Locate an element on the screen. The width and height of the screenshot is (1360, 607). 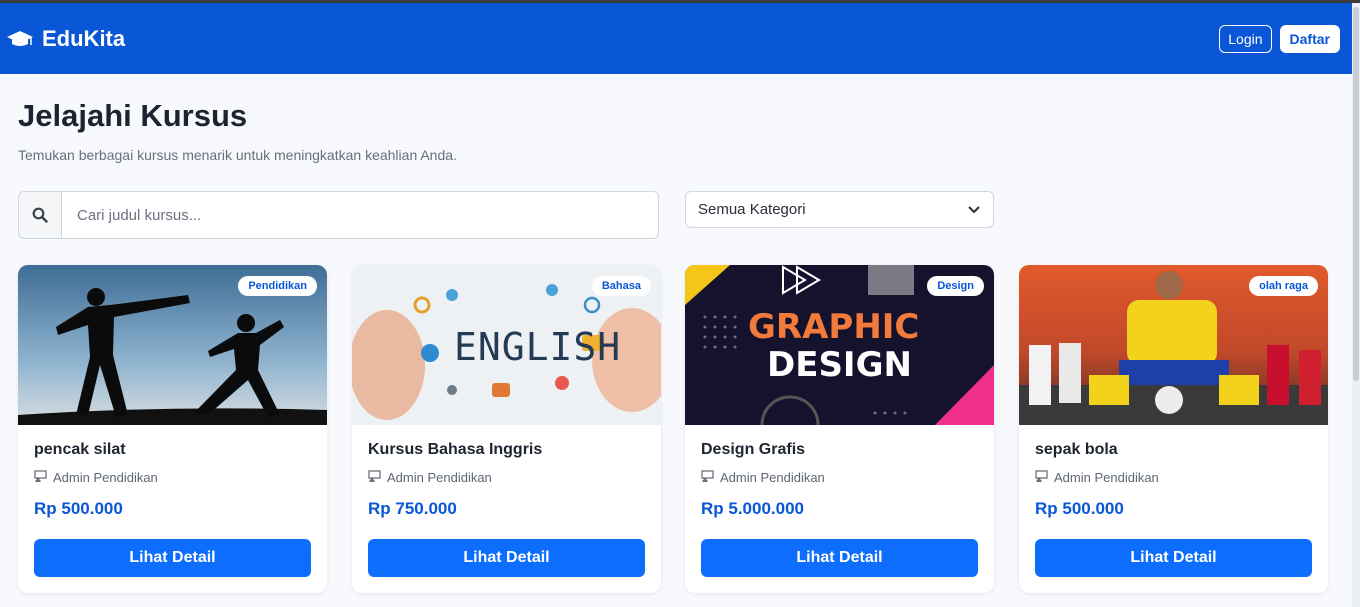
category-select-value: Semua Kategori is located at coordinates (752, 209).